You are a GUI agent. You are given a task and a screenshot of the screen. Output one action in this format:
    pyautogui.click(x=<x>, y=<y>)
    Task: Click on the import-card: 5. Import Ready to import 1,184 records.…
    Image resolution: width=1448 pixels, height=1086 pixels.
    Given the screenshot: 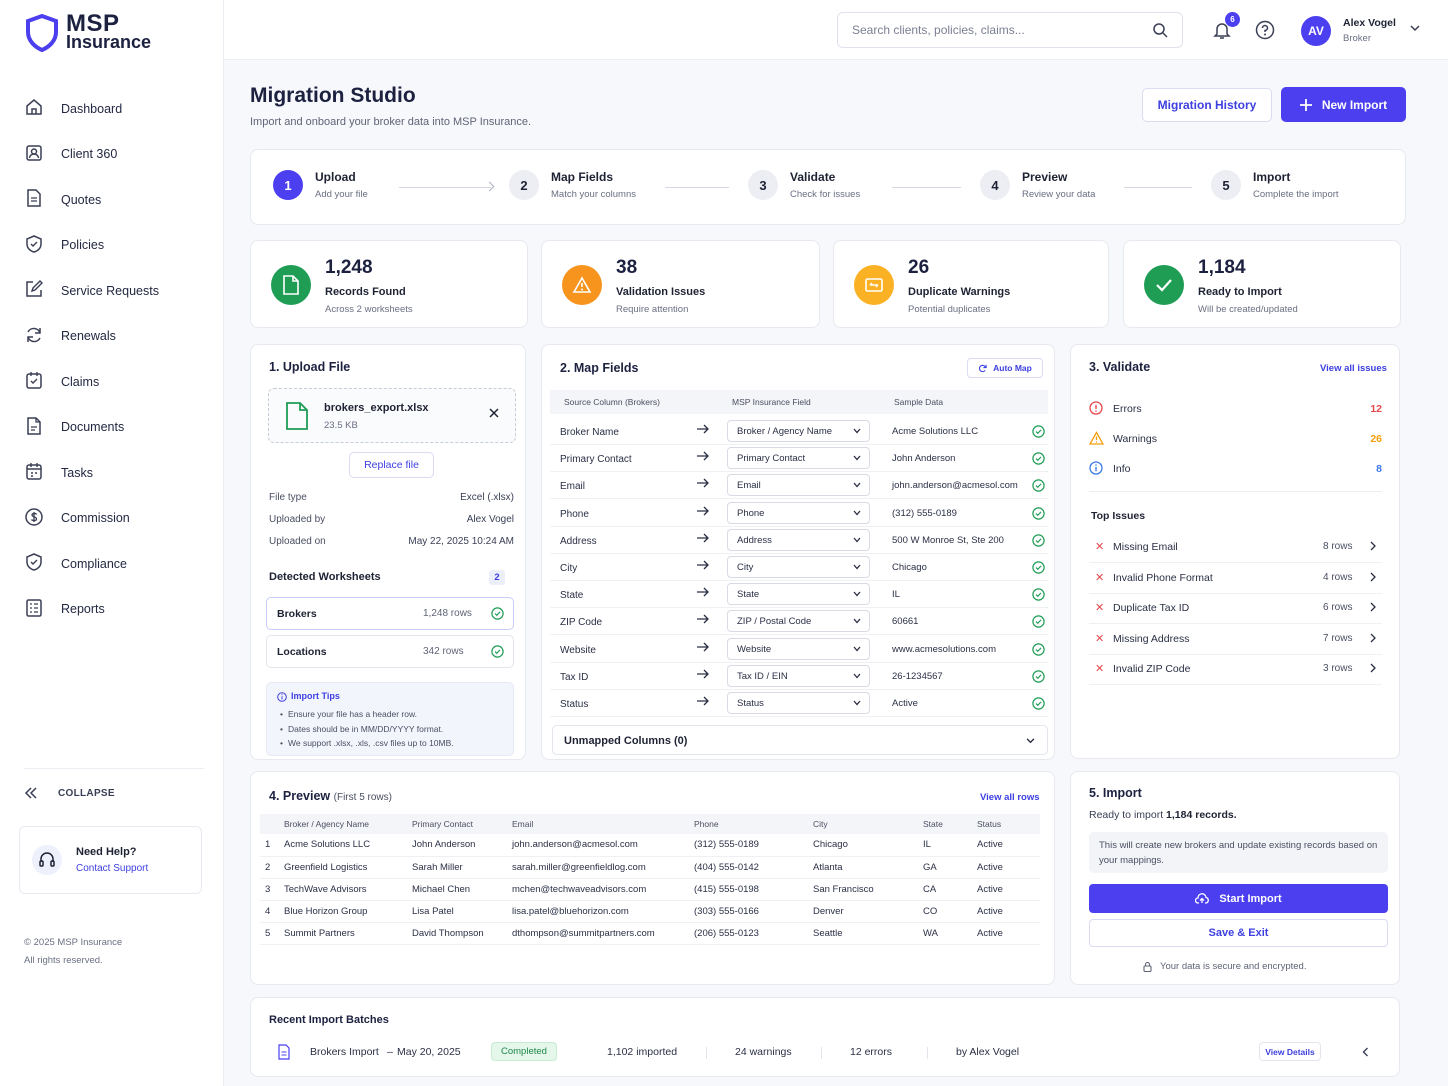 What is the action you would take?
    pyautogui.click(x=1235, y=878)
    